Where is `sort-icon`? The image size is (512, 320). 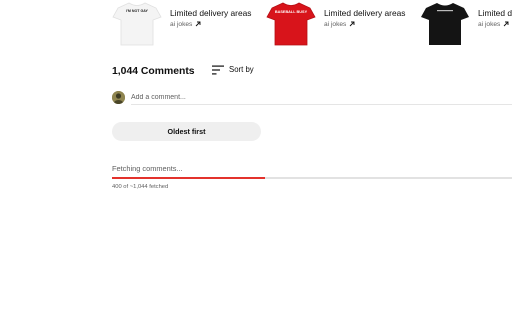 sort-icon is located at coordinates (218, 70).